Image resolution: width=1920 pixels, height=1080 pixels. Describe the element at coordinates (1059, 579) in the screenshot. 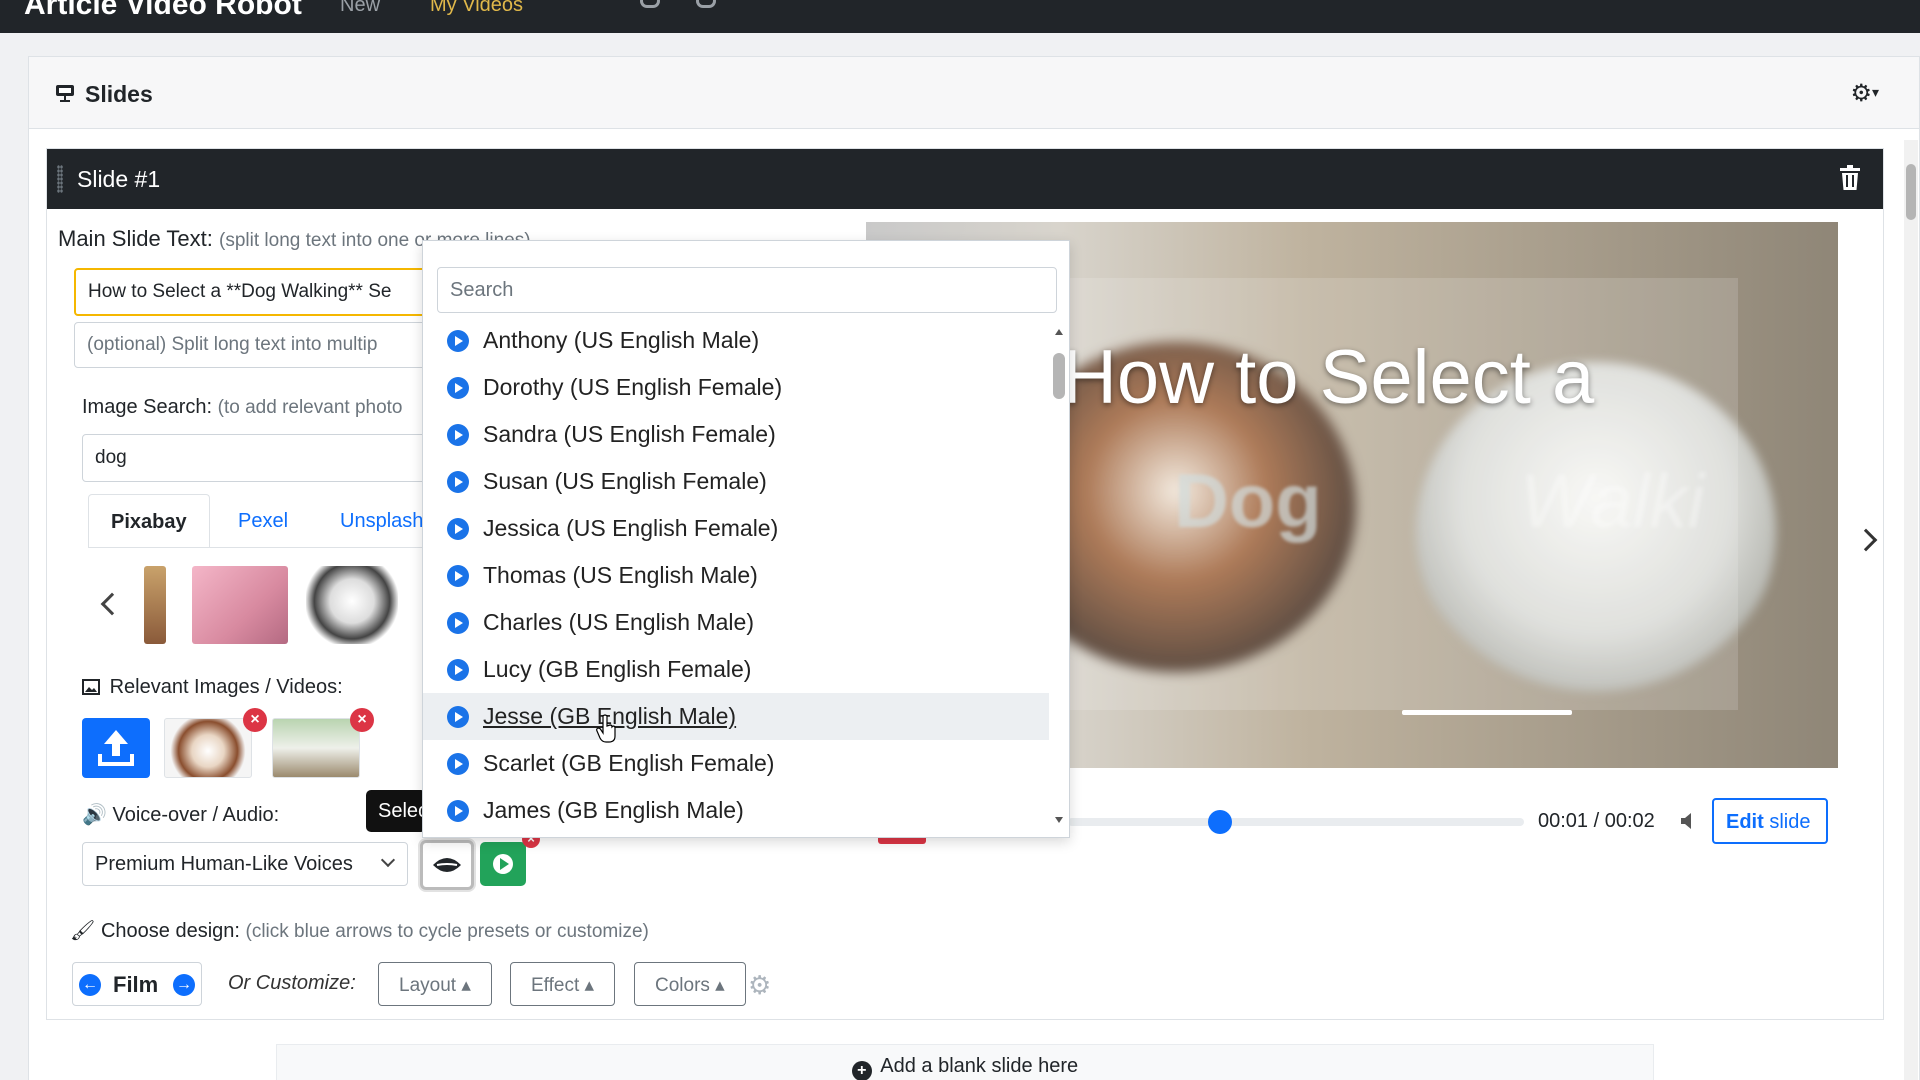

I see `dropdown-scrollbar` at that location.